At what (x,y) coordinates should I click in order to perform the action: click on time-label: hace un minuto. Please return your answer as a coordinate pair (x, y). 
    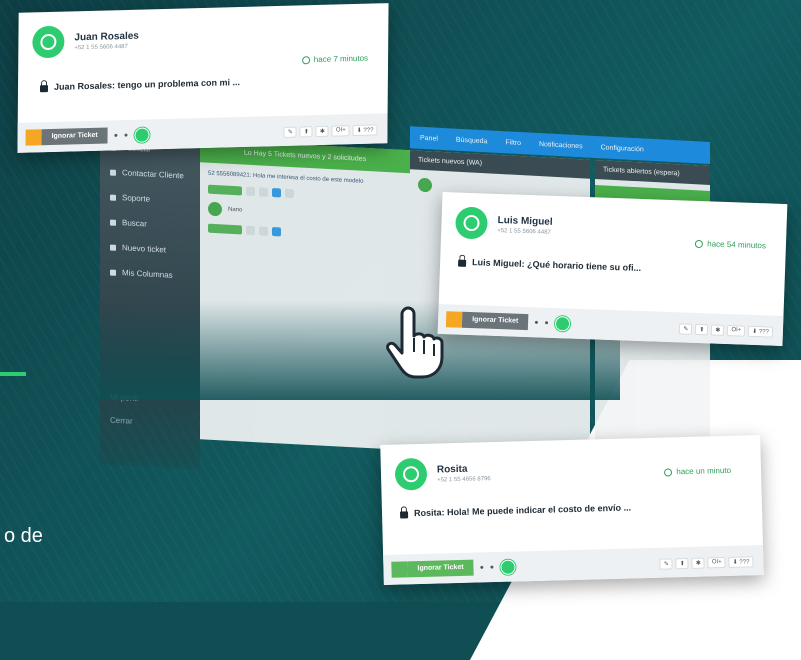
    Looking at the image, I should click on (704, 471).